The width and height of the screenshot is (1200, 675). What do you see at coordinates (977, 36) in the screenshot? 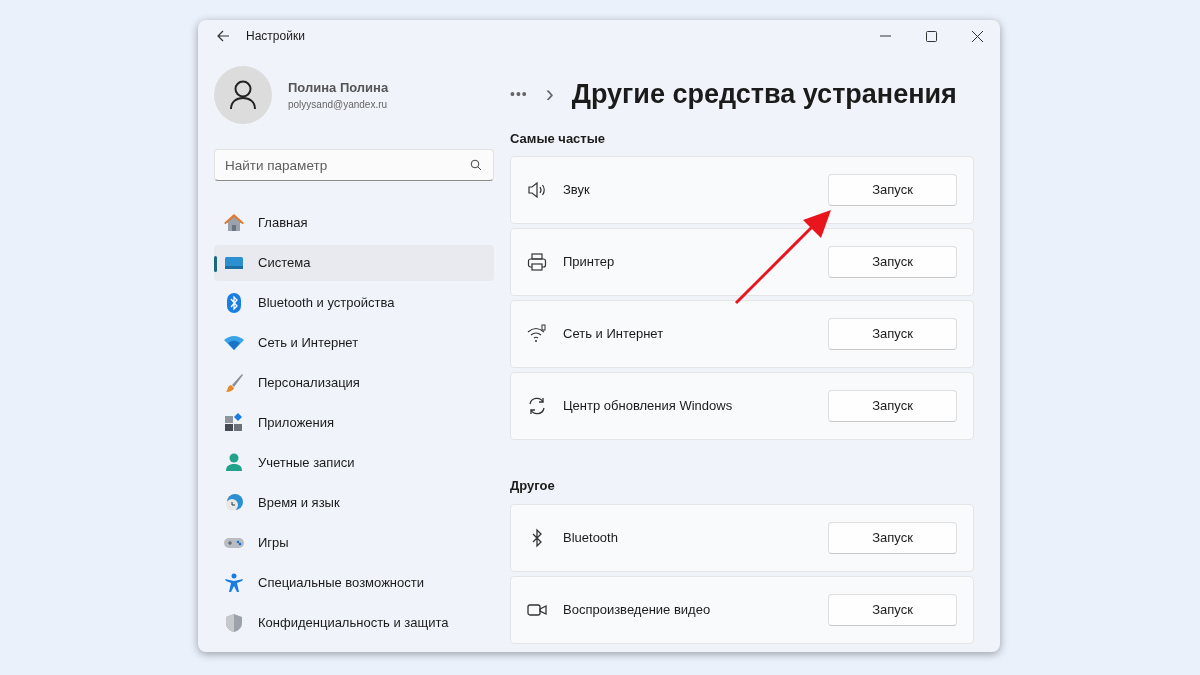
I see `close-icon` at bounding box center [977, 36].